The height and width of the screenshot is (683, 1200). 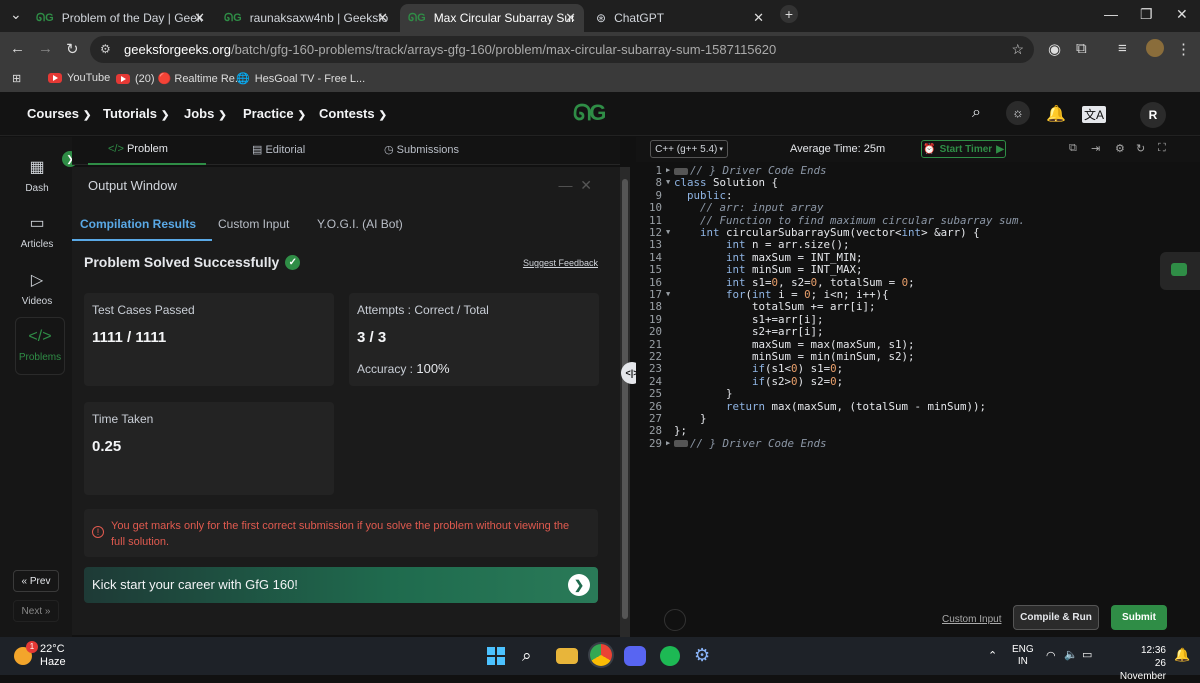 I want to click on sidebar-item-articles: ▭ Articles, so click(x=37, y=231).